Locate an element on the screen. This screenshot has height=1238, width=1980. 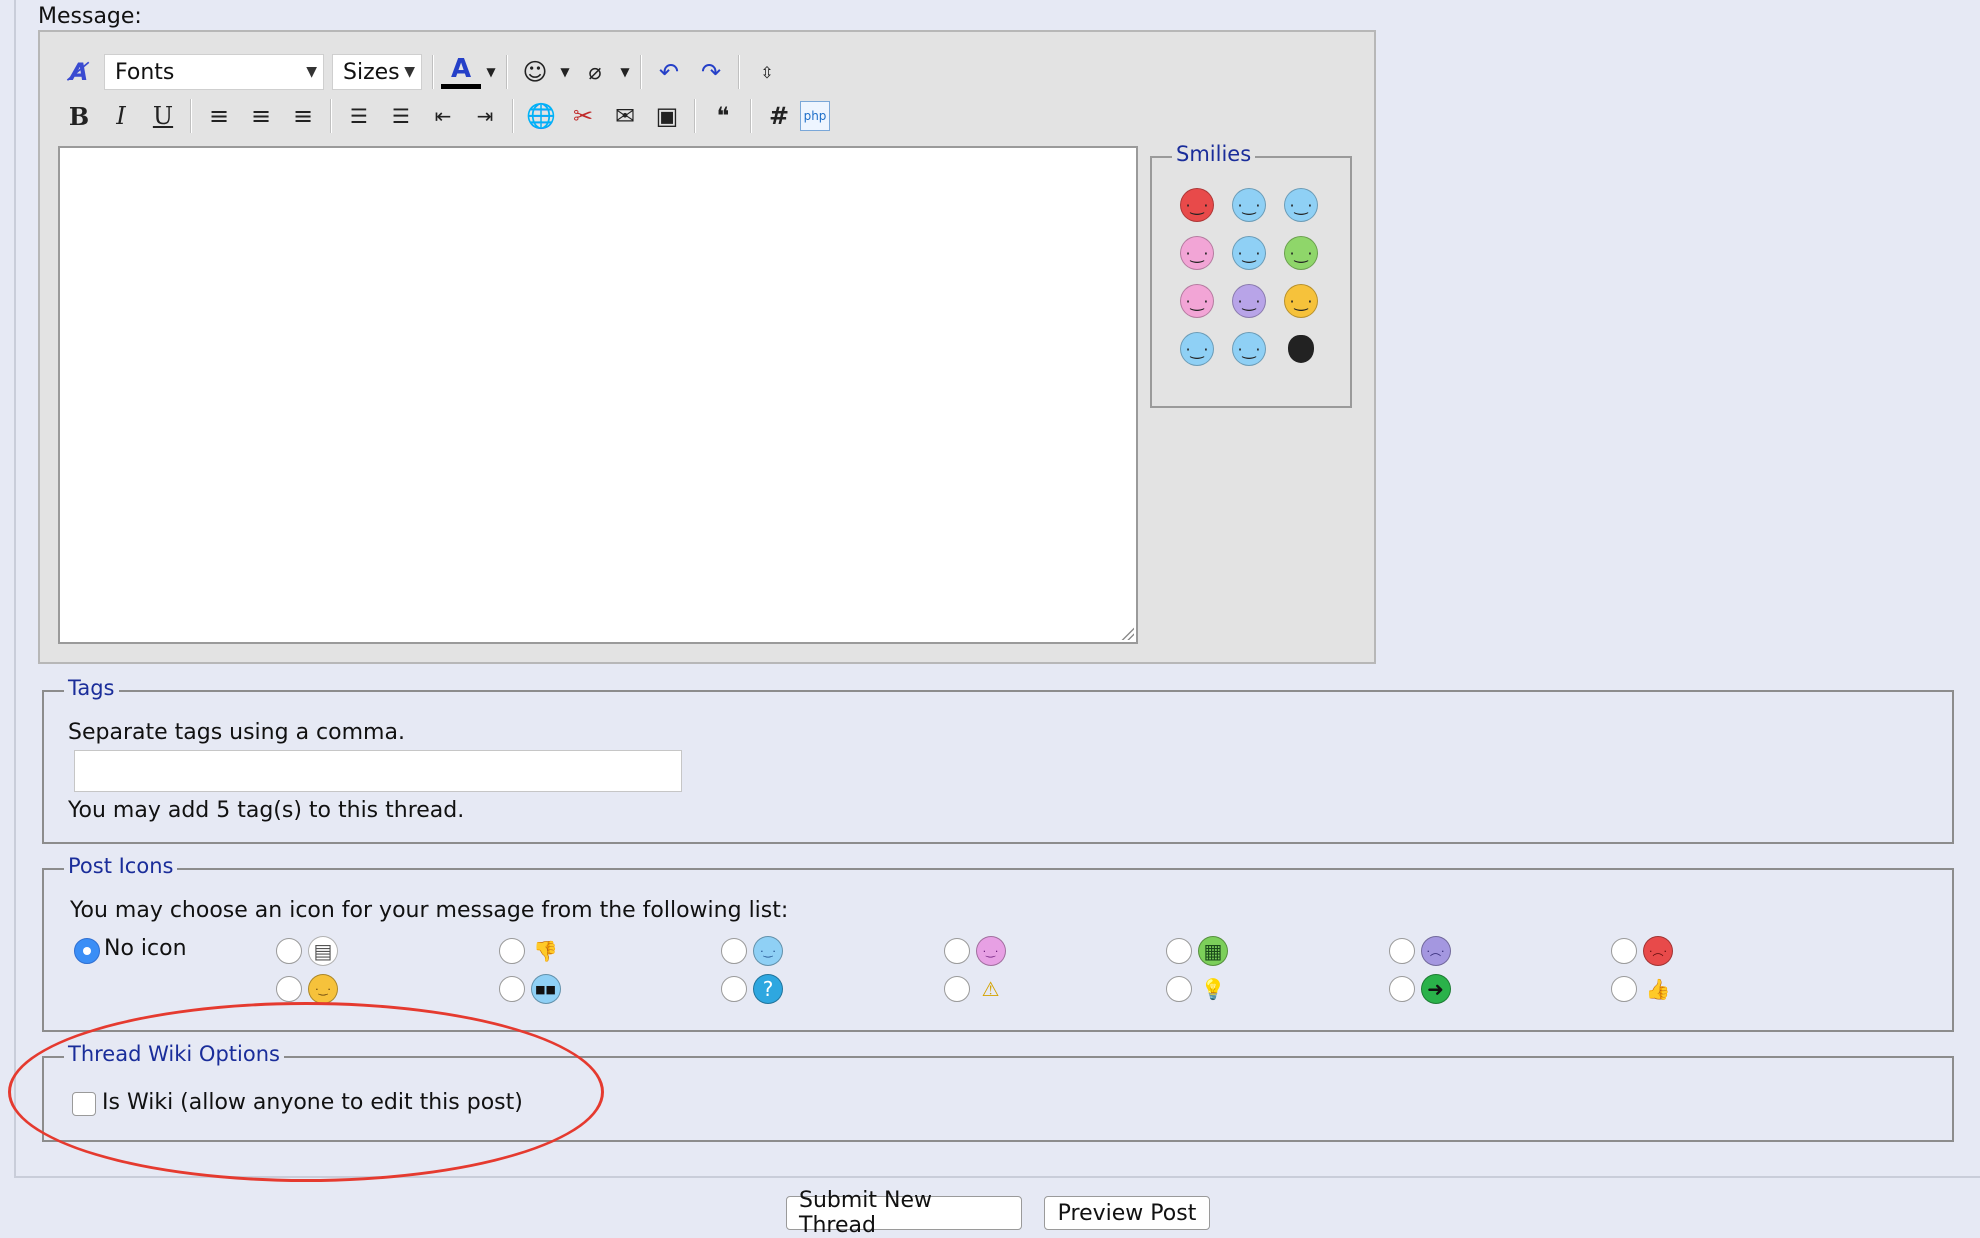
italic-icon: I is located at coordinates (121, 116).